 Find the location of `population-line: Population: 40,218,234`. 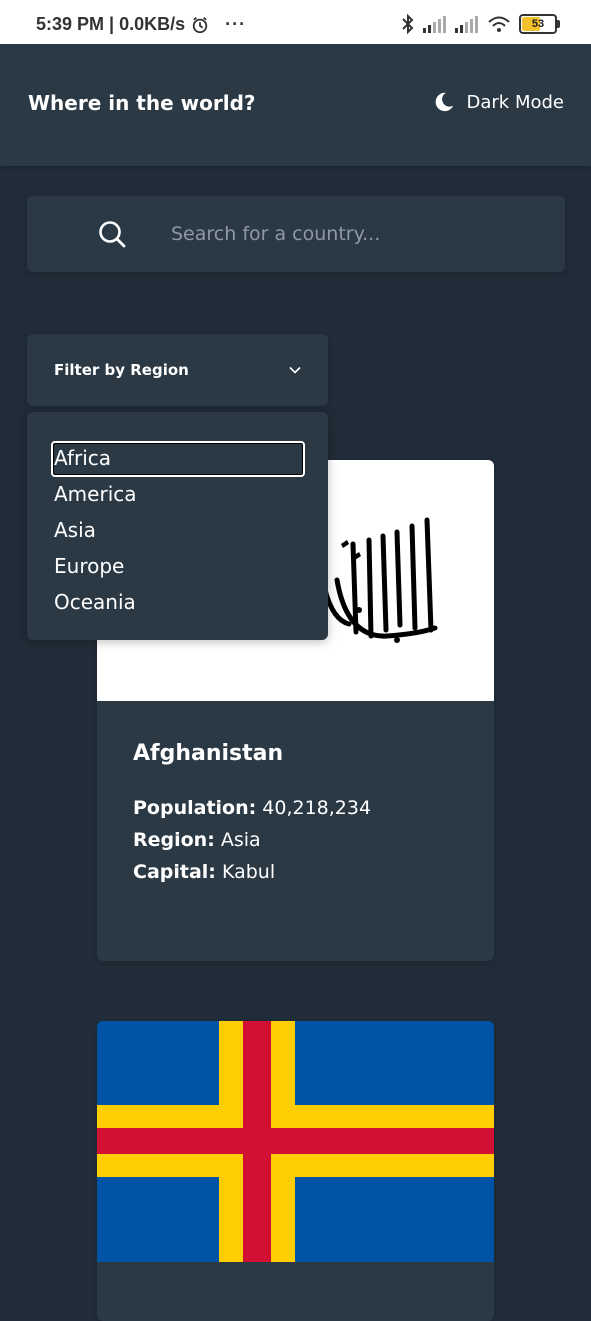

population-line: Population: 40,218,234 is located at coordinates (295, 808).